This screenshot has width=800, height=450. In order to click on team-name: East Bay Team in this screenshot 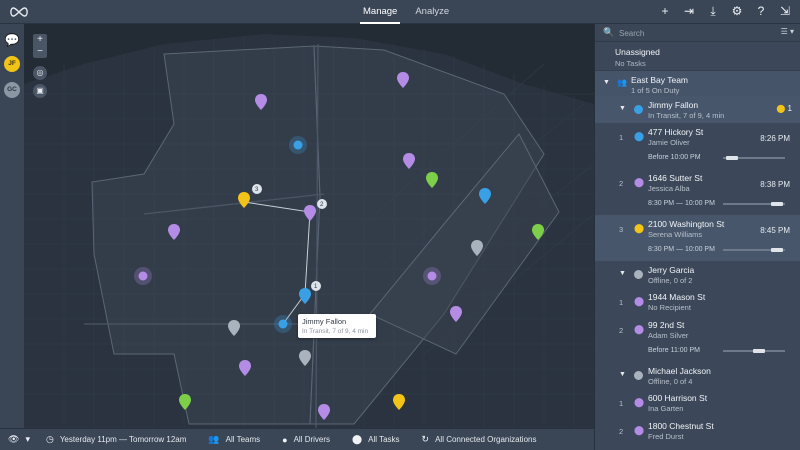, I will do `click(660, 80)`.